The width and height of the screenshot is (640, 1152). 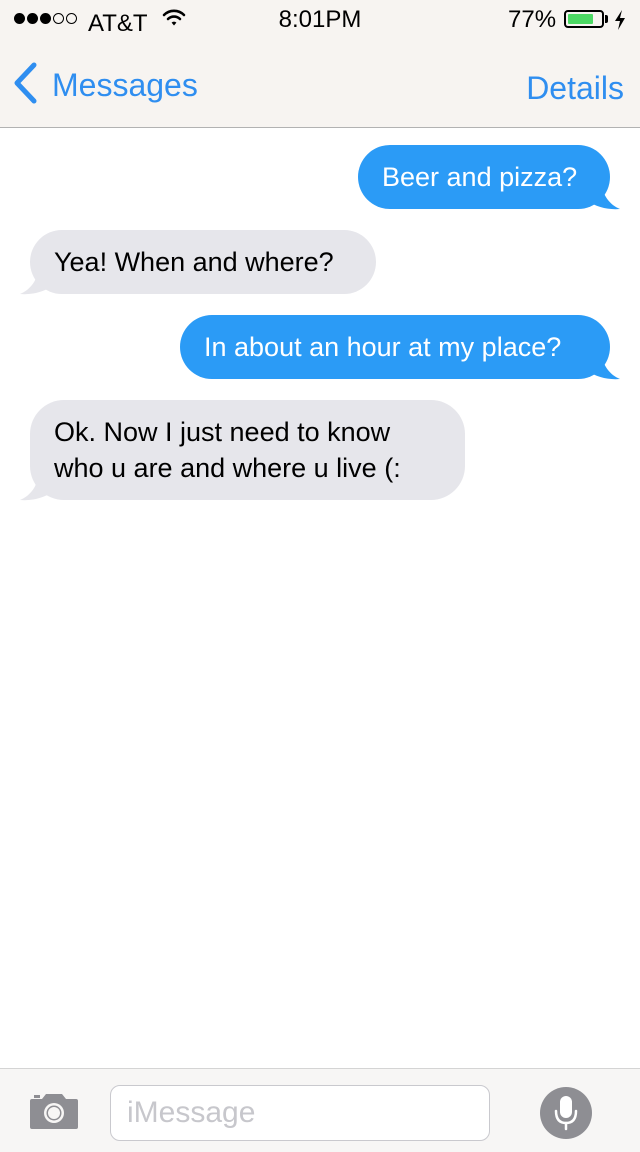 I want to click on battery-level, so click(x=580, y=19).